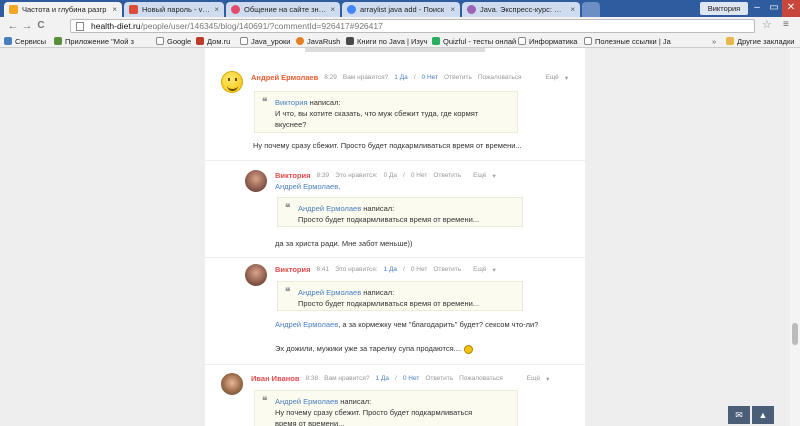 The image size is (800, 426). What do you see at coordinates (436, 41) in the screenshot?
I see `quizful-icon` at bounding box center [436, 41].